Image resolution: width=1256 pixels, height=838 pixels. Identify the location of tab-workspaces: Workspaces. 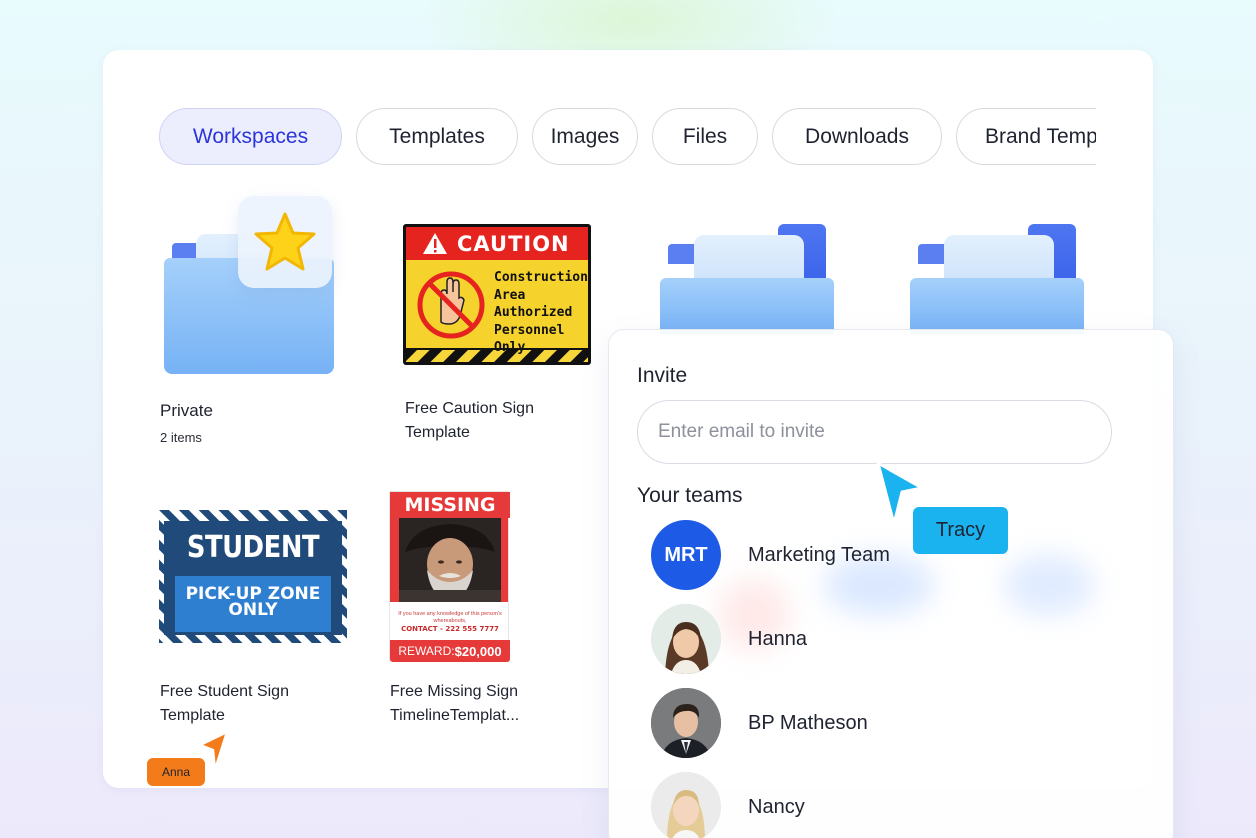
(250, 136).